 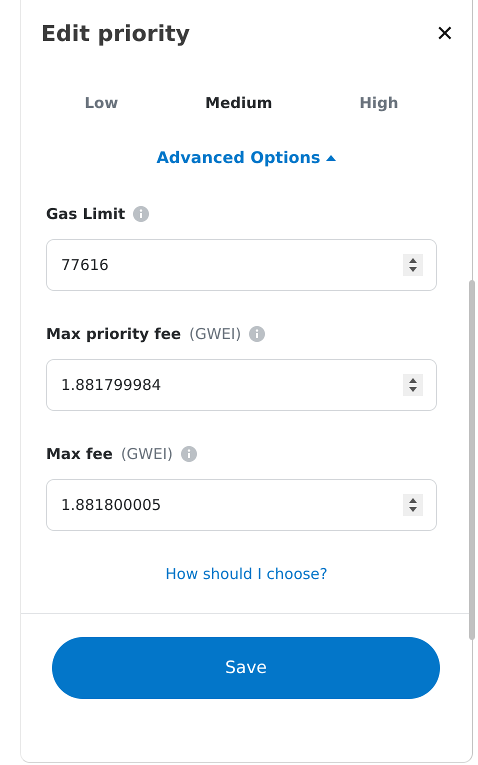 I want to click on number-input-field: 77616, so click(x=241, y=265).